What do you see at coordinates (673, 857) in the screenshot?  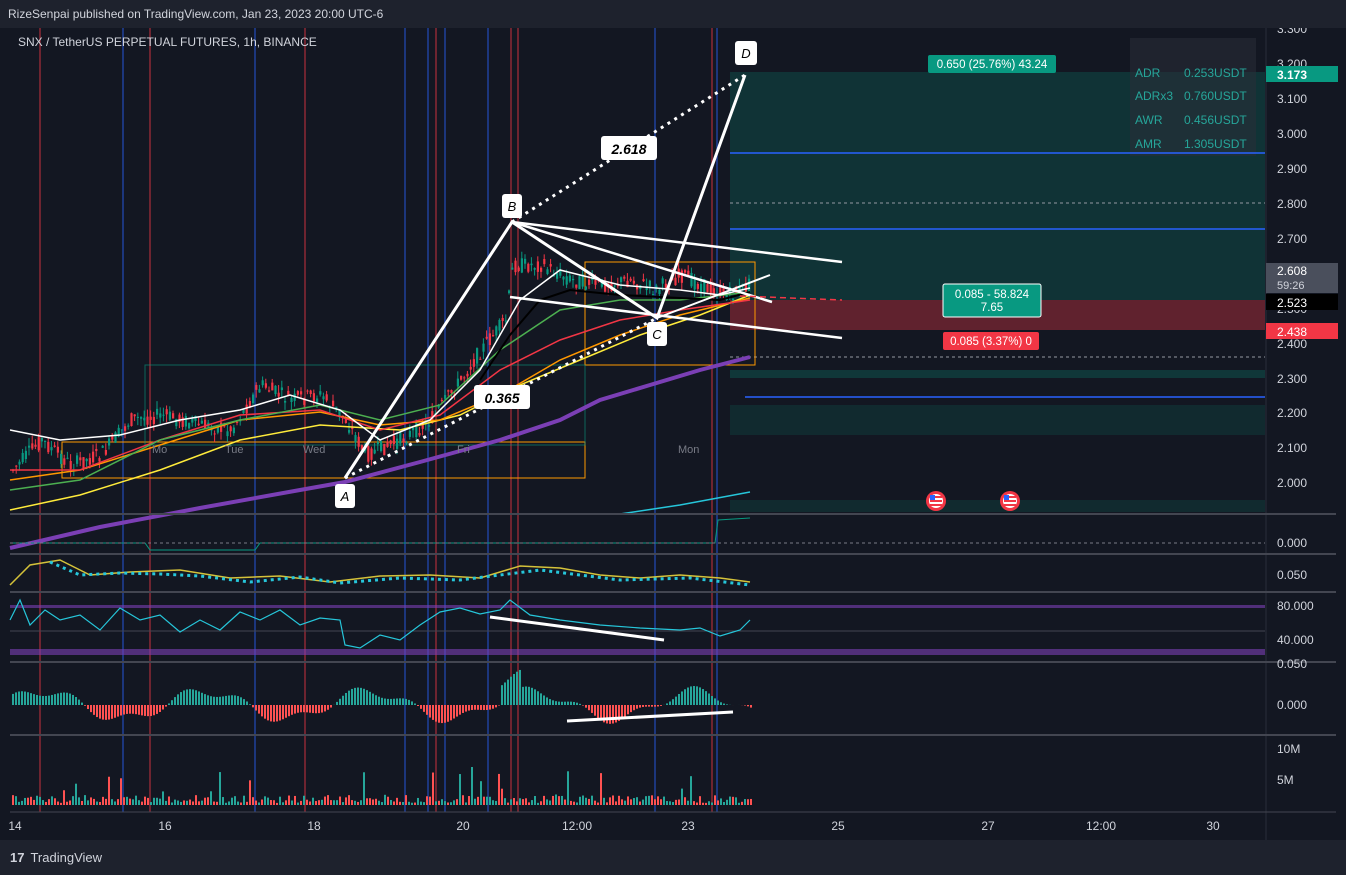 I see `bottom-bar: 17 TradingView` at bounding box center [673, 857].